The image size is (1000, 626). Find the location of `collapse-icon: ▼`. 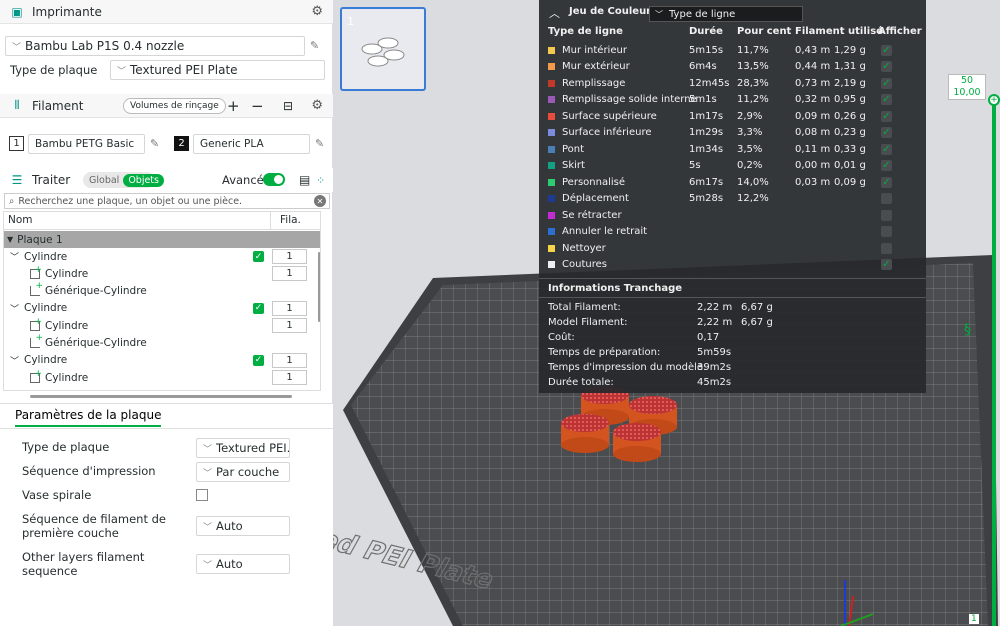

collapse-icon: ▼ is located at coordinates (10, 239).